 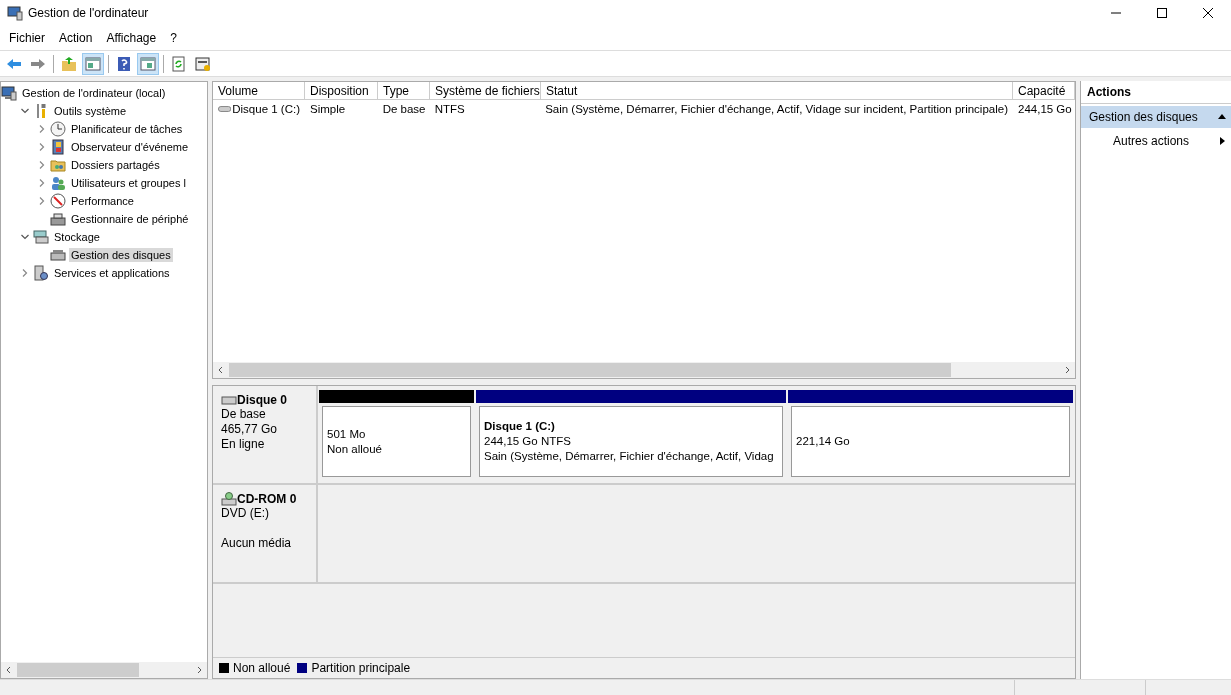 I want to click on menu-item: Affichage, so click(x=131, y=37).